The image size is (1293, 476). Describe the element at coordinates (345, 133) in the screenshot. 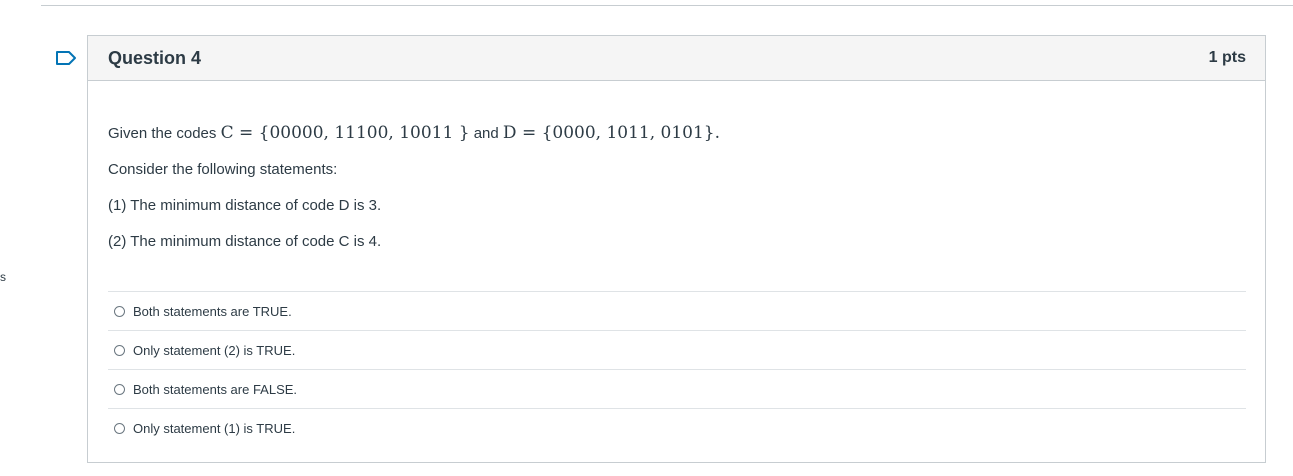

I see `code-c-expression: C = {00000, 11100, 10011 }` at that location.